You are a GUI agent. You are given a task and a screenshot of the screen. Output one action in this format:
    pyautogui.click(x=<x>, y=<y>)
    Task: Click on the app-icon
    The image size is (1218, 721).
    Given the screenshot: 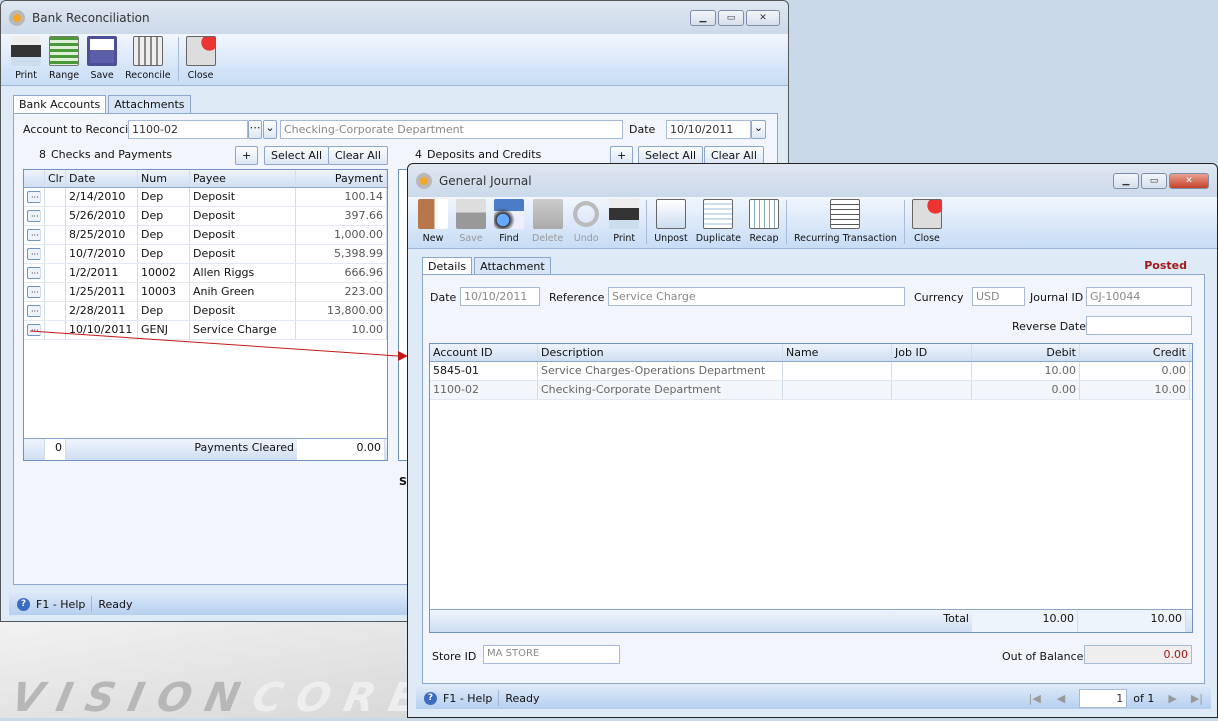 What is the action you would take?
    pyautogui.click(x=424, y=180)
    